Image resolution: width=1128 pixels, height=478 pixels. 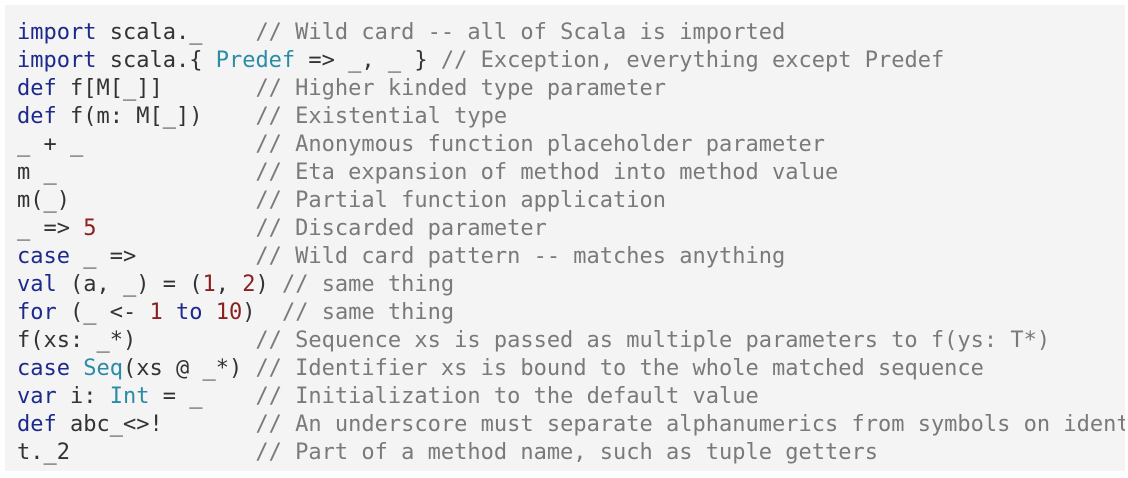 What do you see at coordinates (461, 88) in the screenshot?
I see `comment-token: // Higher kinded type parameter` at bounding box center [461, 88].